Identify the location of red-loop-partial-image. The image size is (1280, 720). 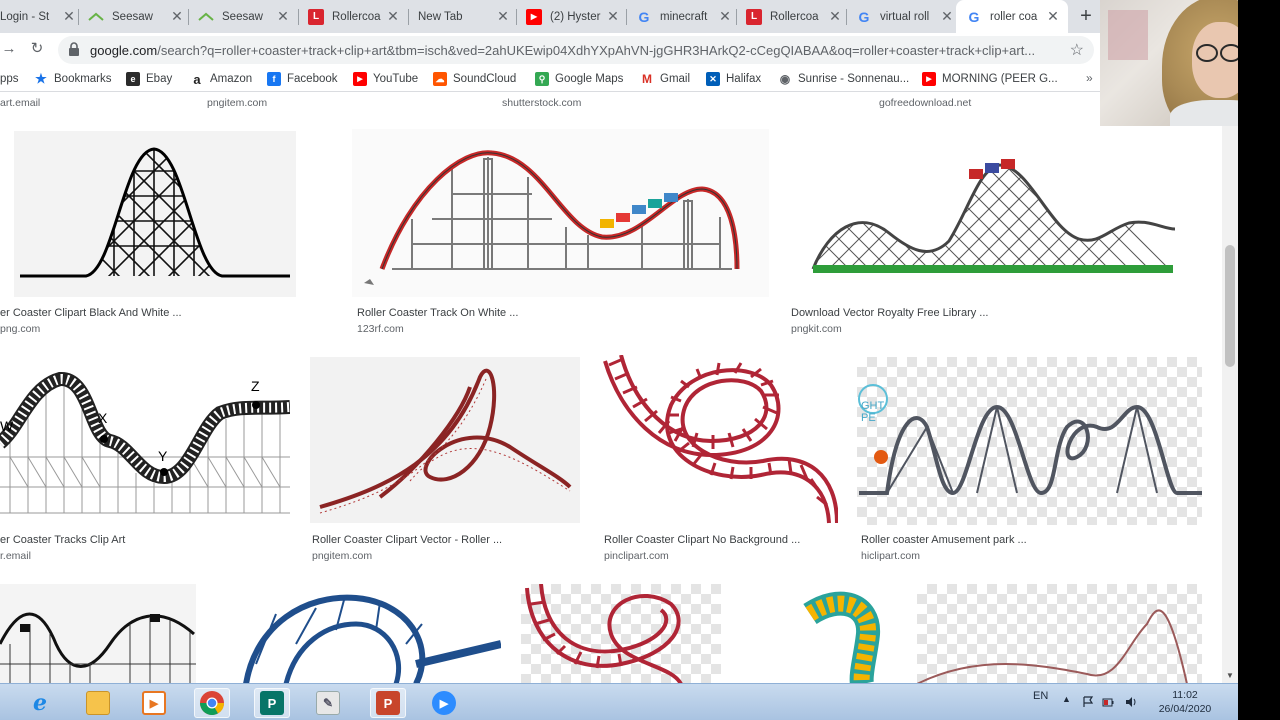
(604, 633).